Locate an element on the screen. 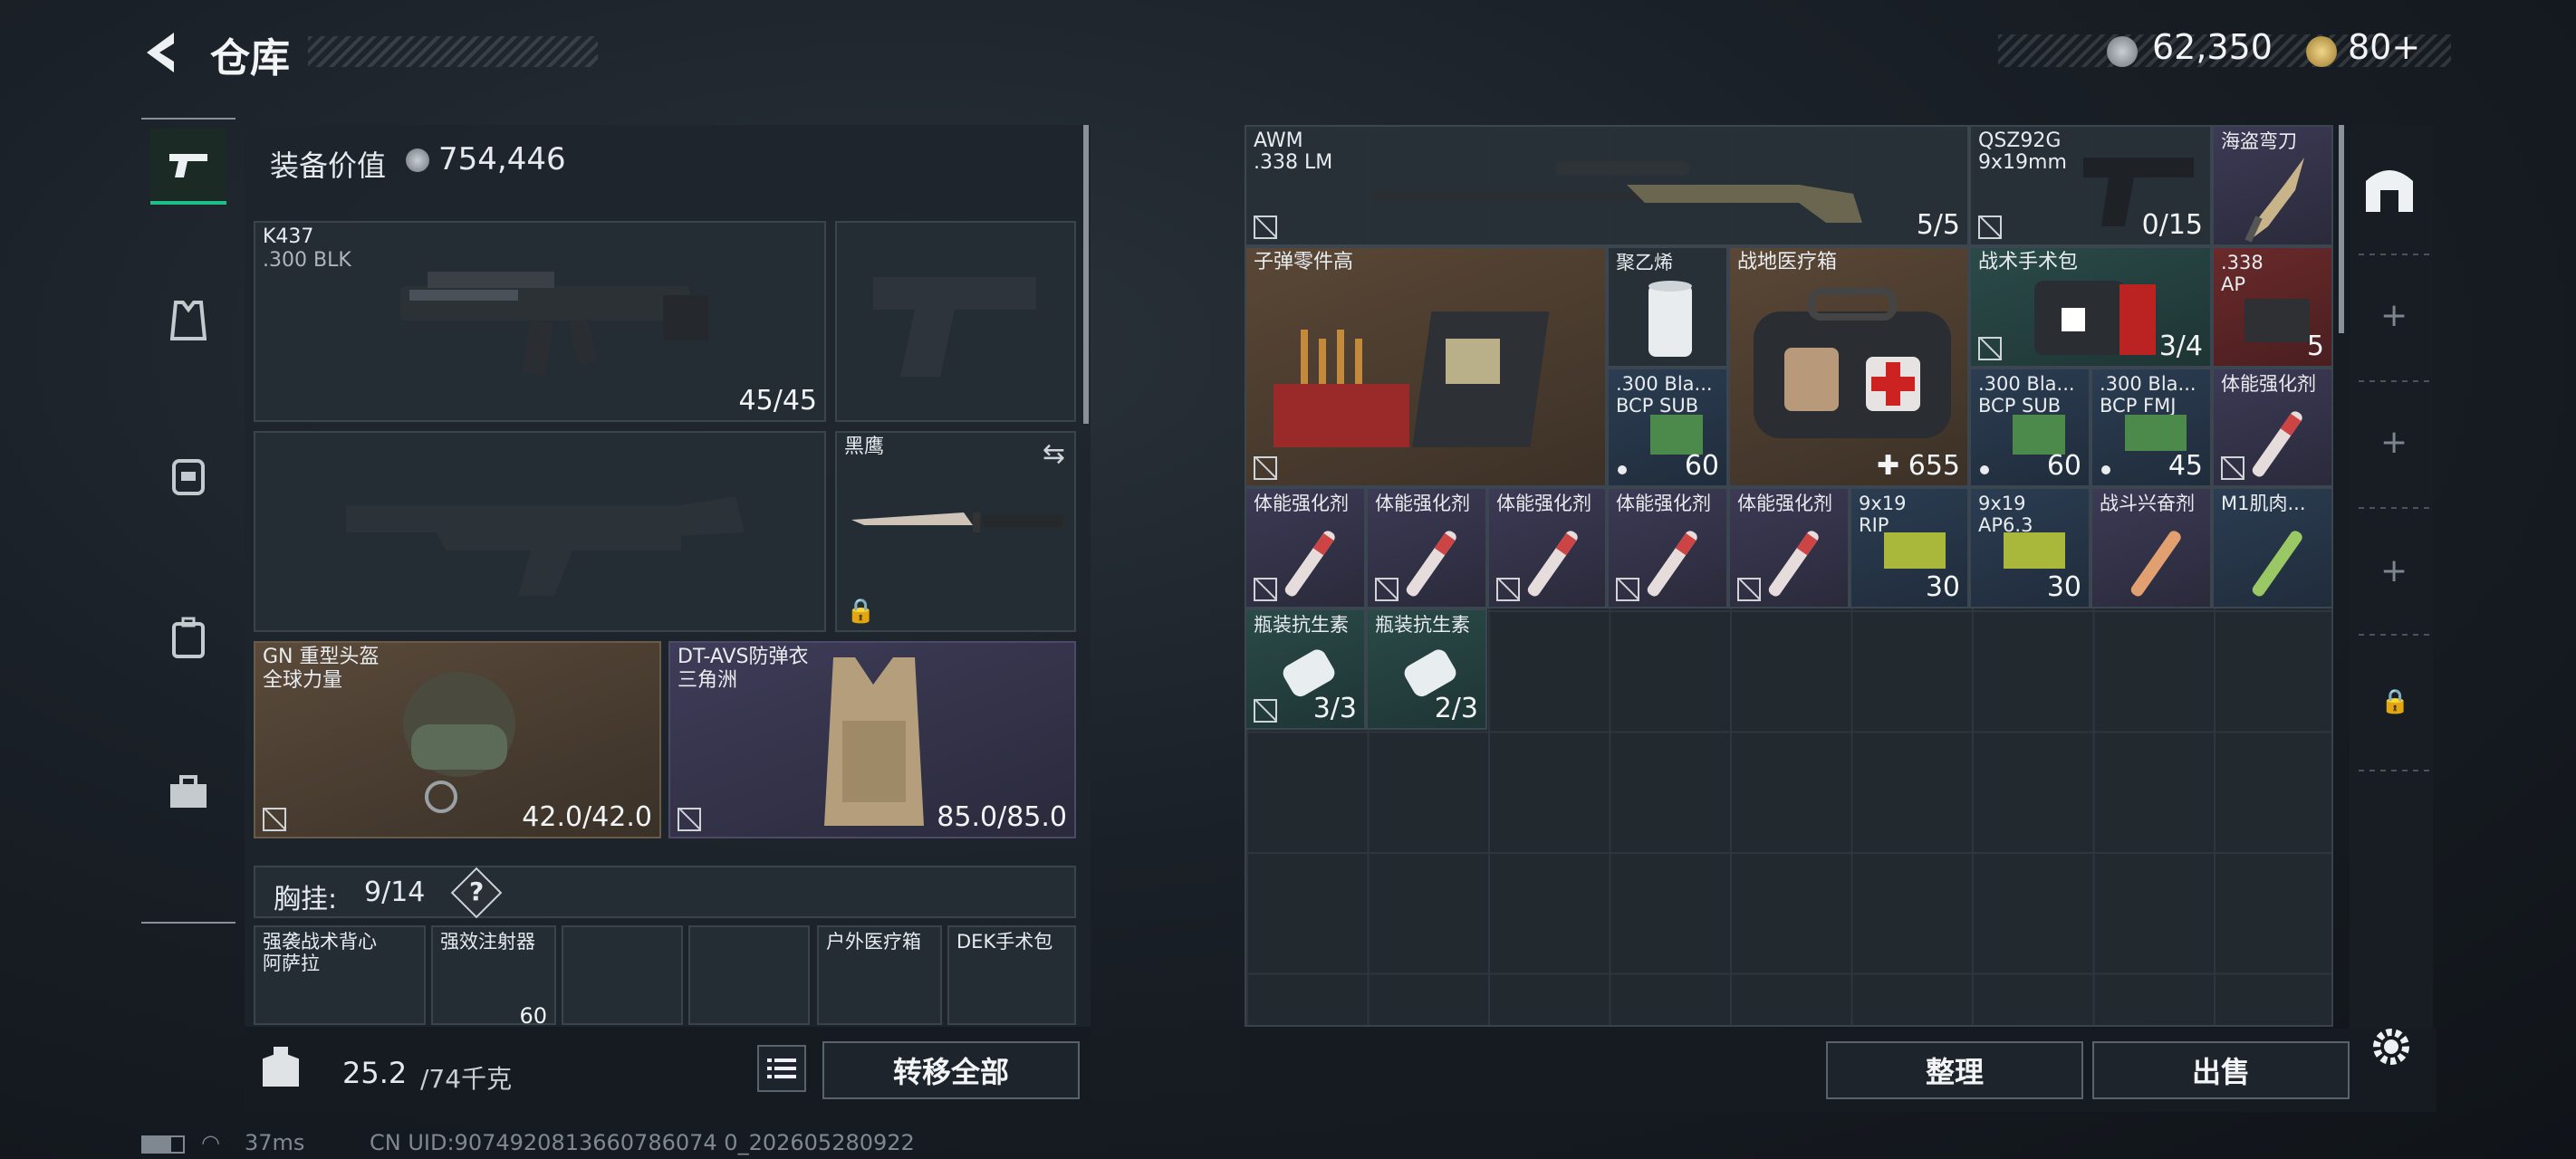  item-count: 45 is located at coordinates (2185, 466).